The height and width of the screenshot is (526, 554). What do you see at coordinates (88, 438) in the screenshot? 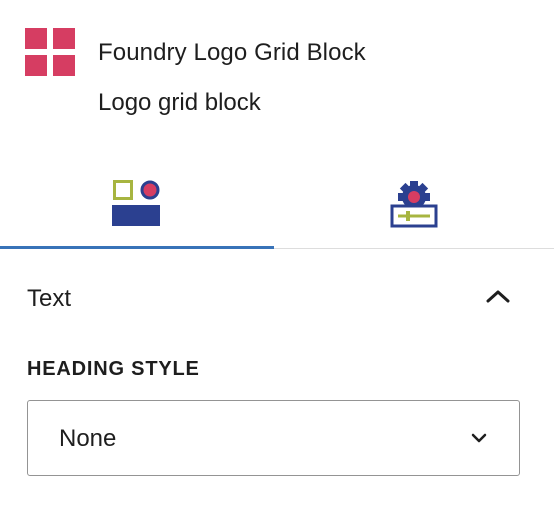
I see `select-value: None` at bounding box center [88, 438].